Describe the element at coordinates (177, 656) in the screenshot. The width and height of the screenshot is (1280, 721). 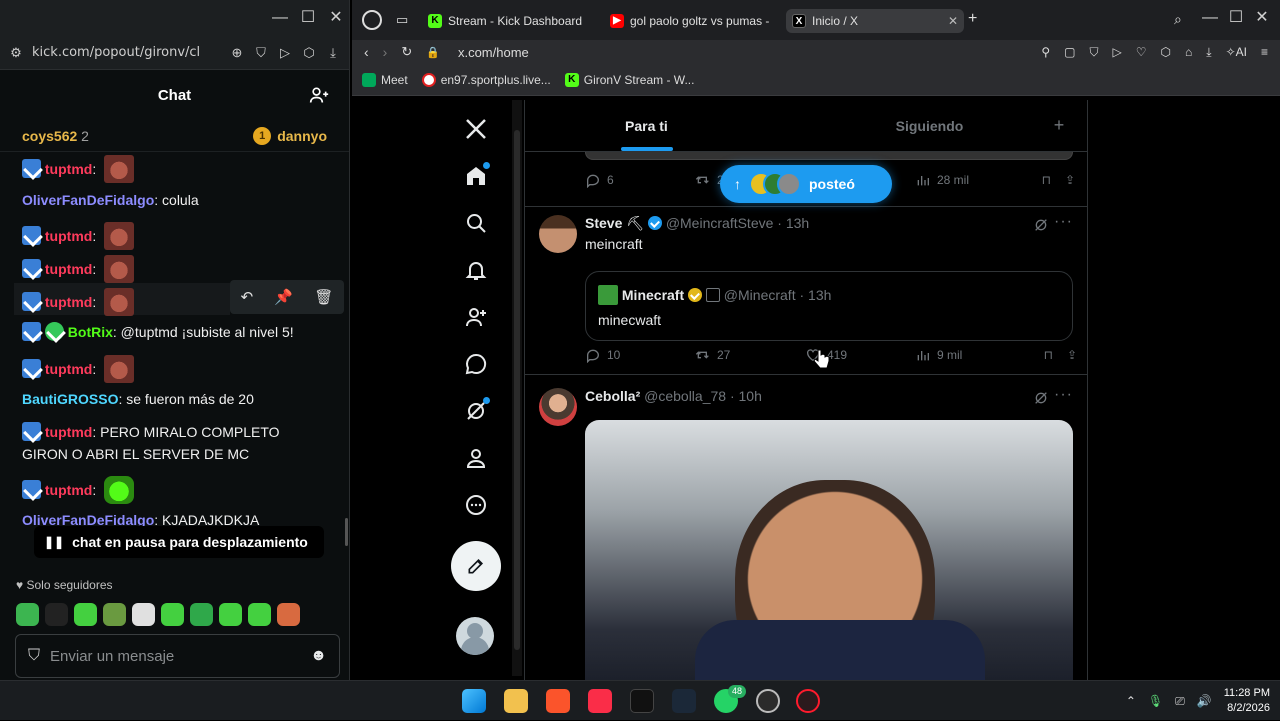
I see `chat-message-input: ⛉ Enviar un mensaje ☻` at that location.